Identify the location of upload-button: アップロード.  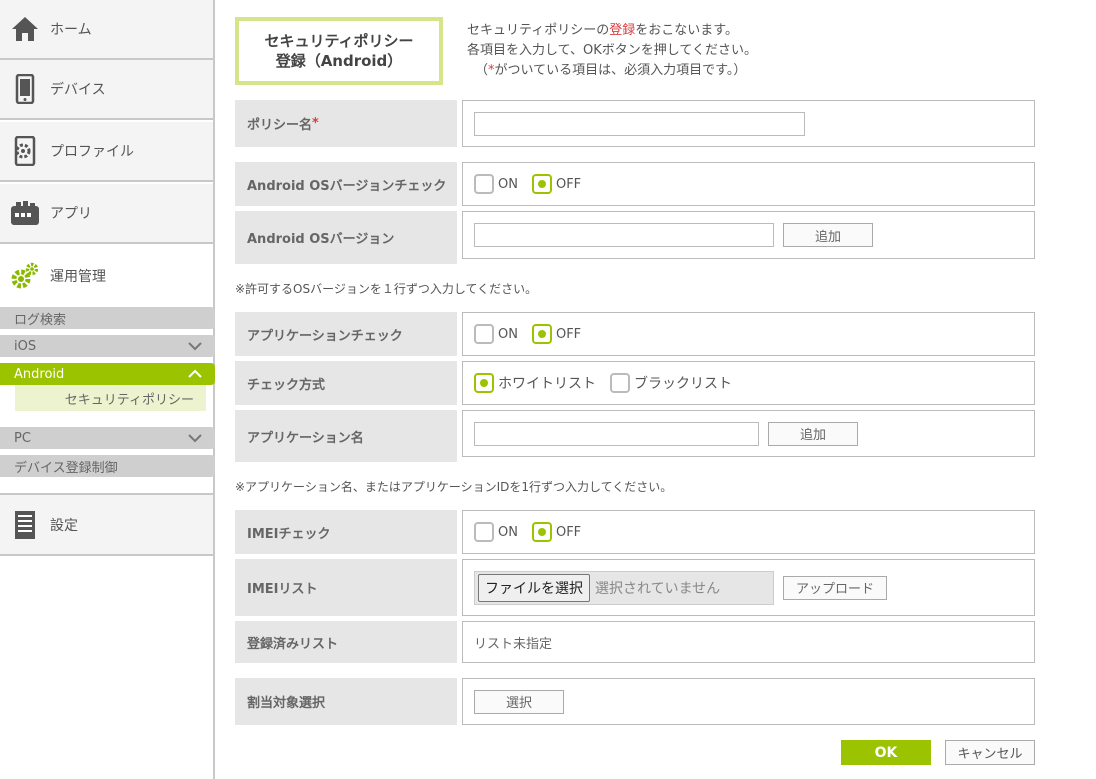
(835, 587).